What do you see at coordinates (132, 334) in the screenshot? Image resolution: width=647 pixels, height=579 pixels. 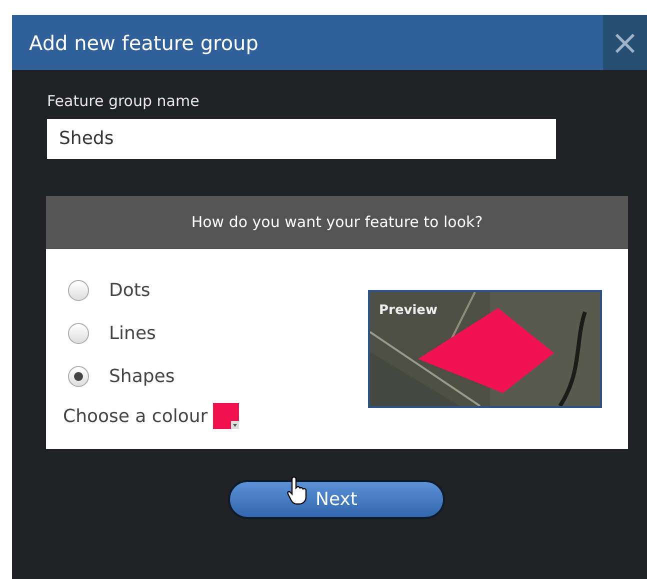 I see `option-label: Lines` at bounding box center [132, 334].